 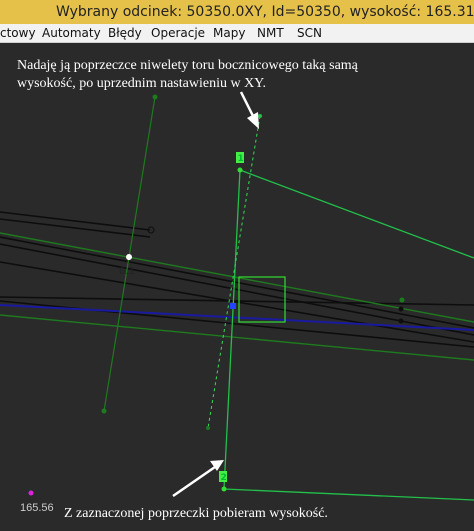 What do you see at coordinates (270, 33) in the screenshot?
I see `menu-item-nmt: NMT` at bounding box center [270, 33].